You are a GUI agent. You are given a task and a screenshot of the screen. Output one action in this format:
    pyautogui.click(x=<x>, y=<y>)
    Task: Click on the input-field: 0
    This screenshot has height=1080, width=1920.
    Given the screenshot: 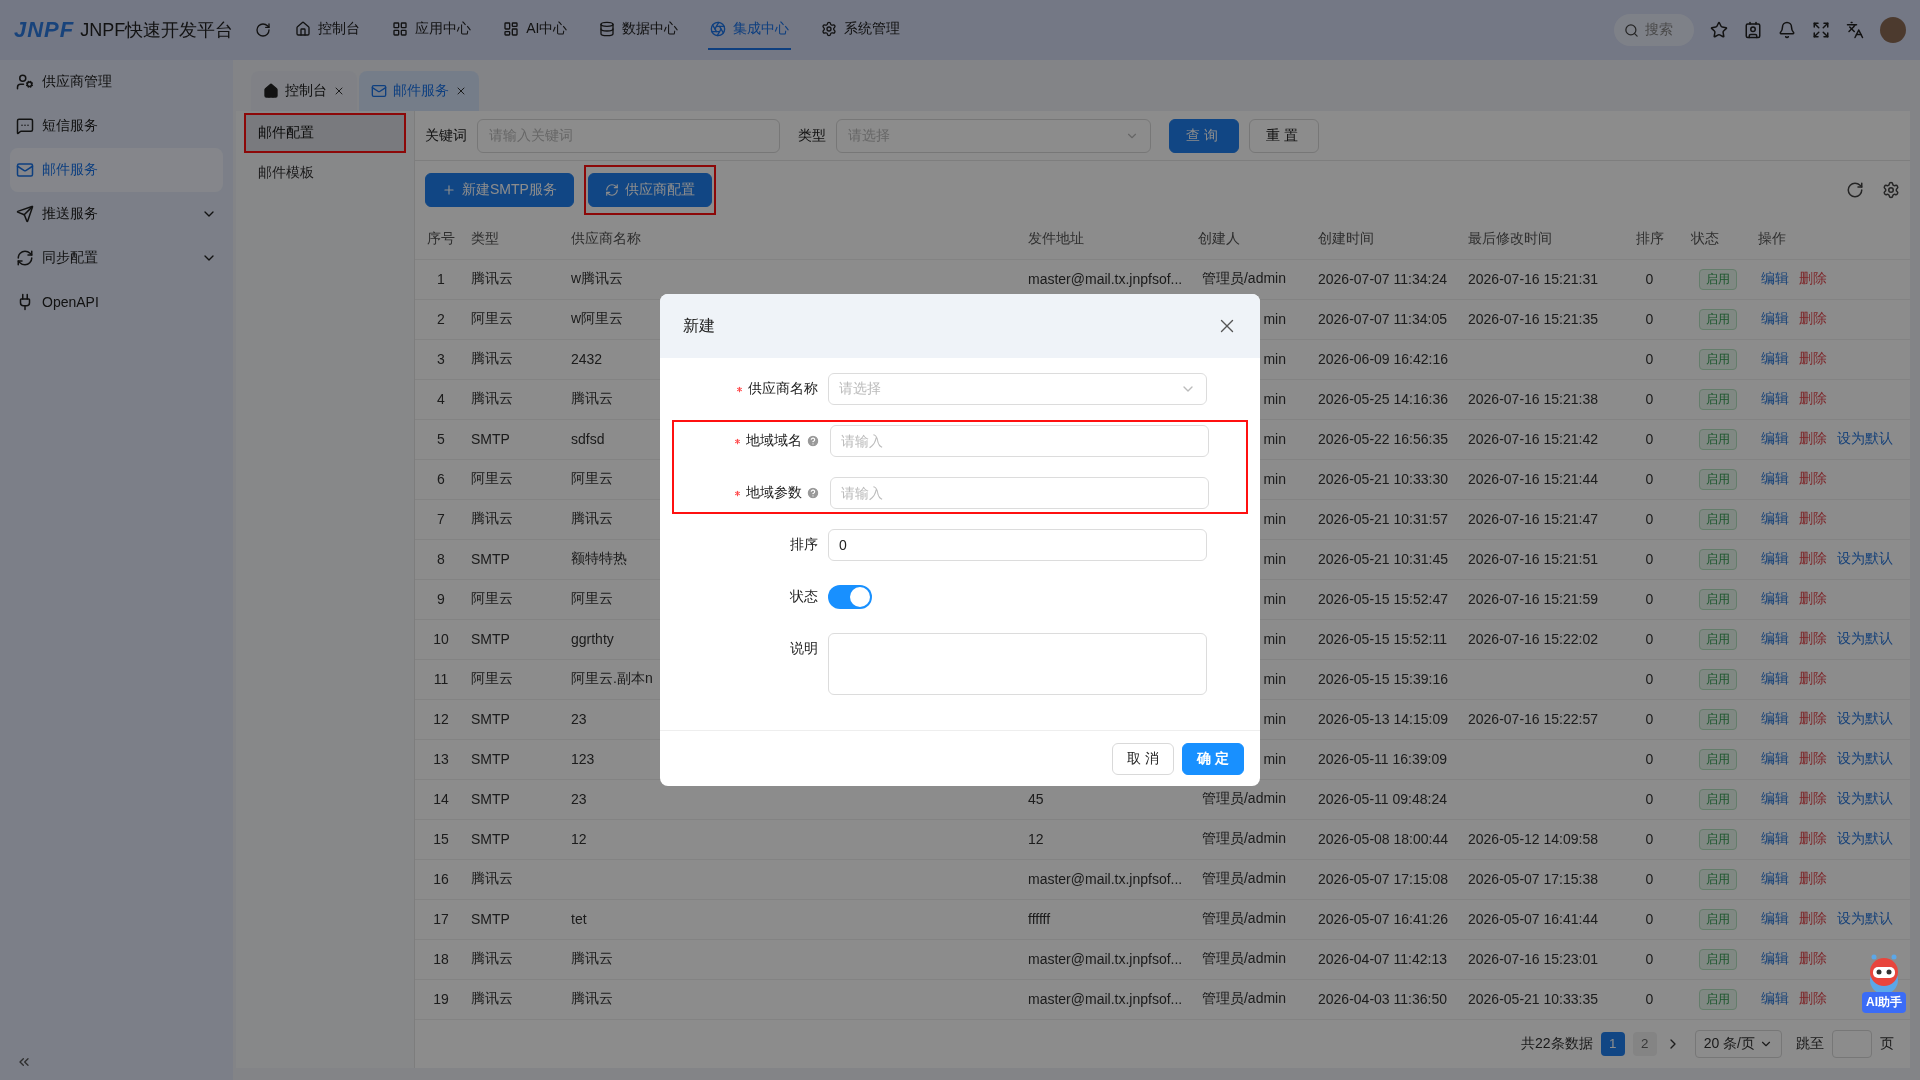 What is the action you would take?
    pyautogui.click(x=1017, y=545)
    